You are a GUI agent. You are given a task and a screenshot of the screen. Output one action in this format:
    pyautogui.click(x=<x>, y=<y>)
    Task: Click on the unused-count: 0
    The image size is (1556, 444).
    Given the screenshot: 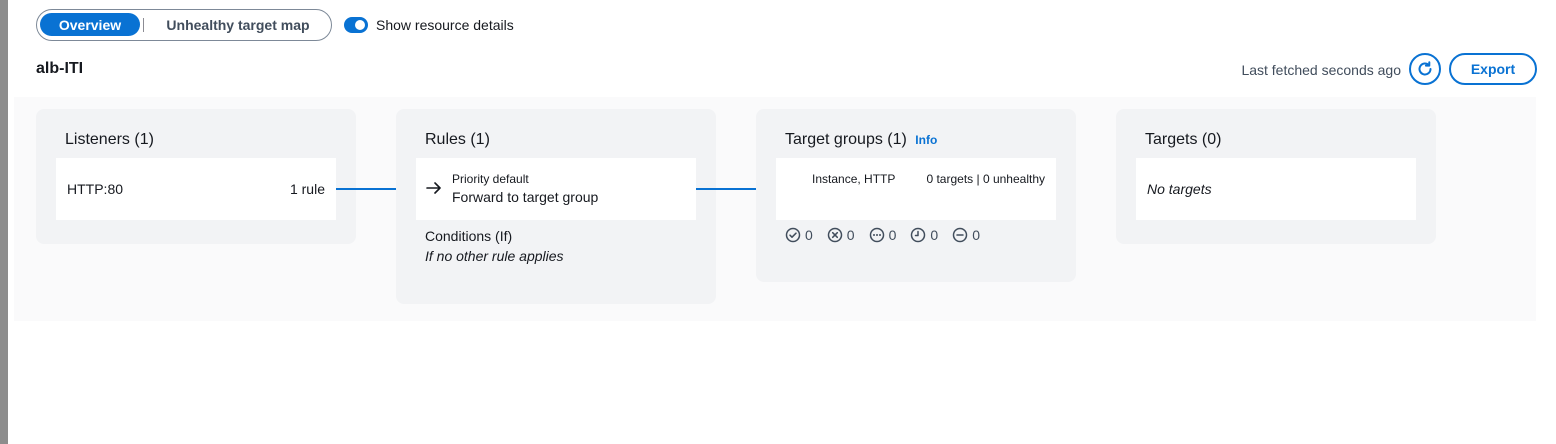 What is the action you would take?
    pyautogui.click(x=892, y=235)
    